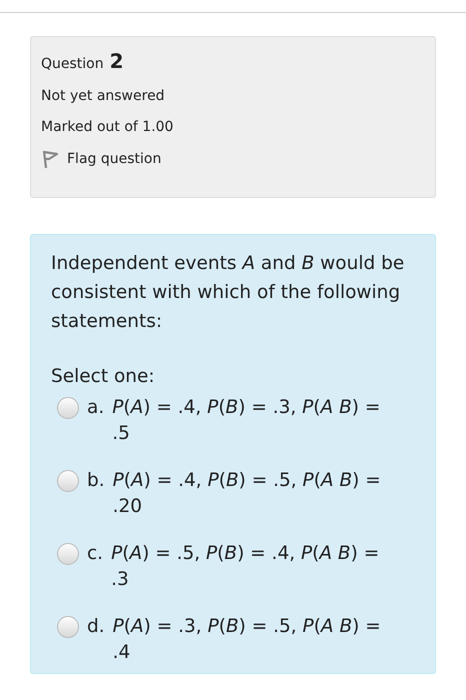 The image size is (466, 700). I want to click on option-text: P(A) = .5, P(B) = .4, P(A B) = .3, so click(245, 567).